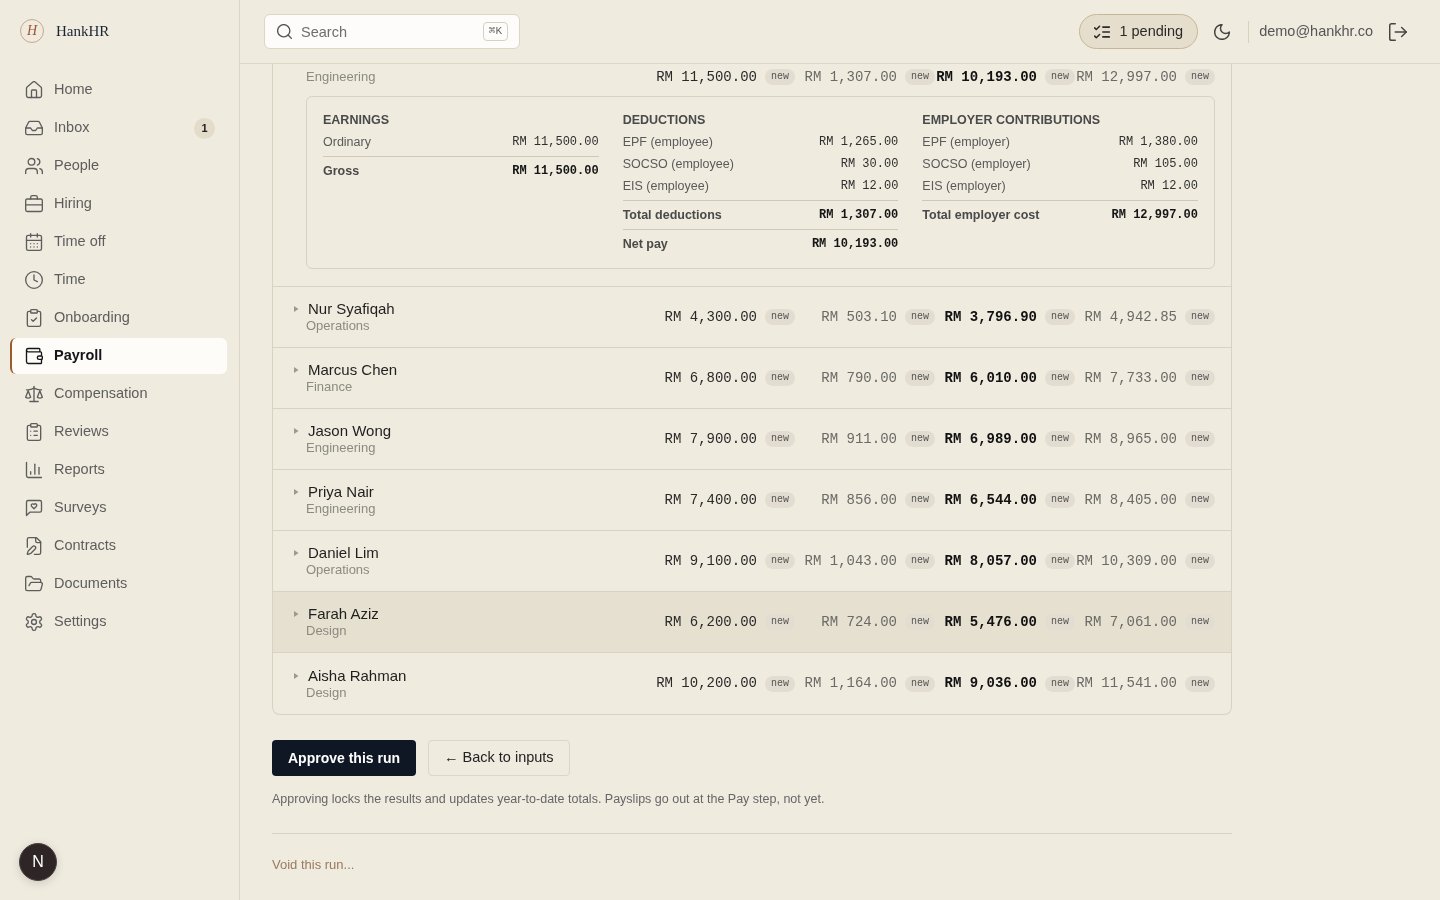  Describe the element at coordinates (850, 77) in the screenshot. I see `amount-text: RM 1,307.00` at that location.